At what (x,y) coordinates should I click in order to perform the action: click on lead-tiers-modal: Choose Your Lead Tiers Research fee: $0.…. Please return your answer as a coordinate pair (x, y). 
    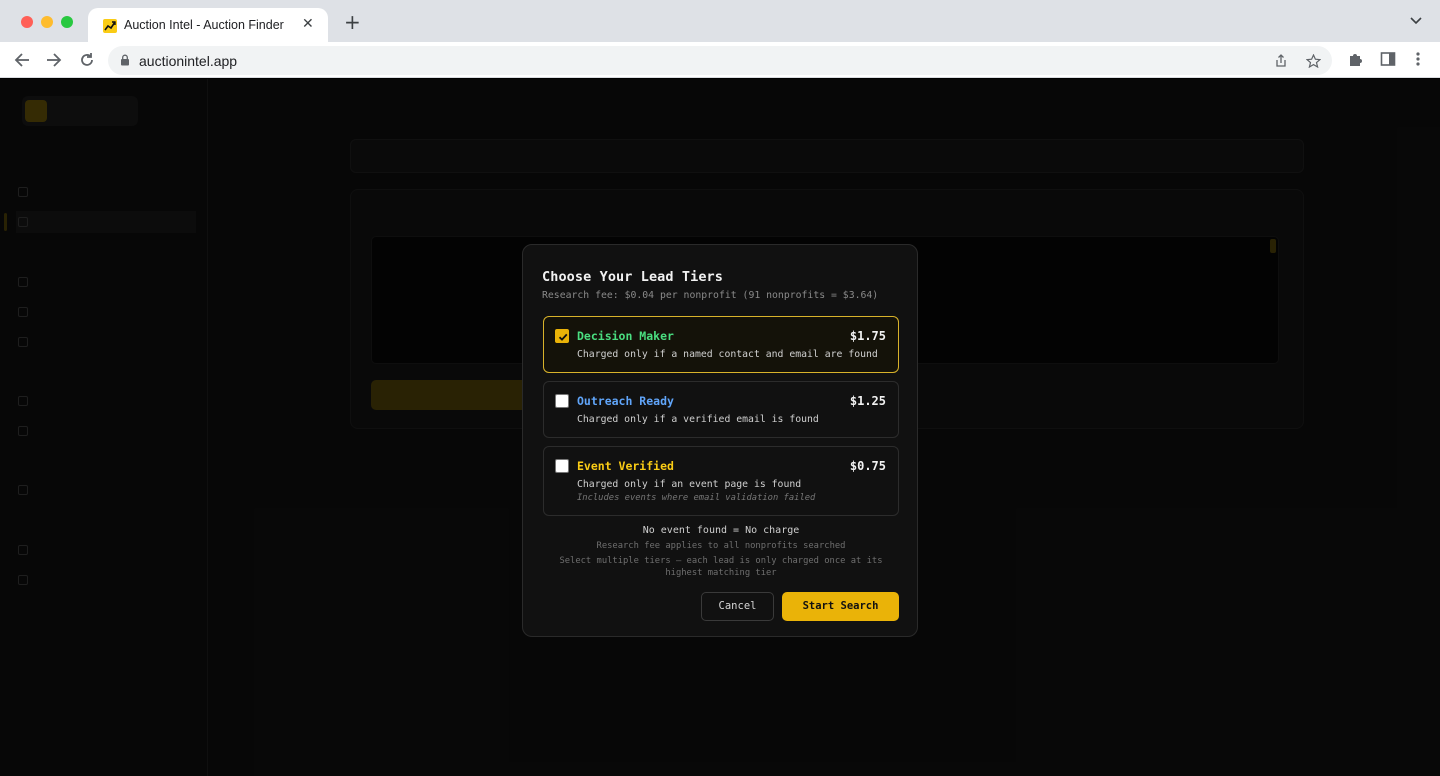
    Looking at the image, I should click on (720, 440).